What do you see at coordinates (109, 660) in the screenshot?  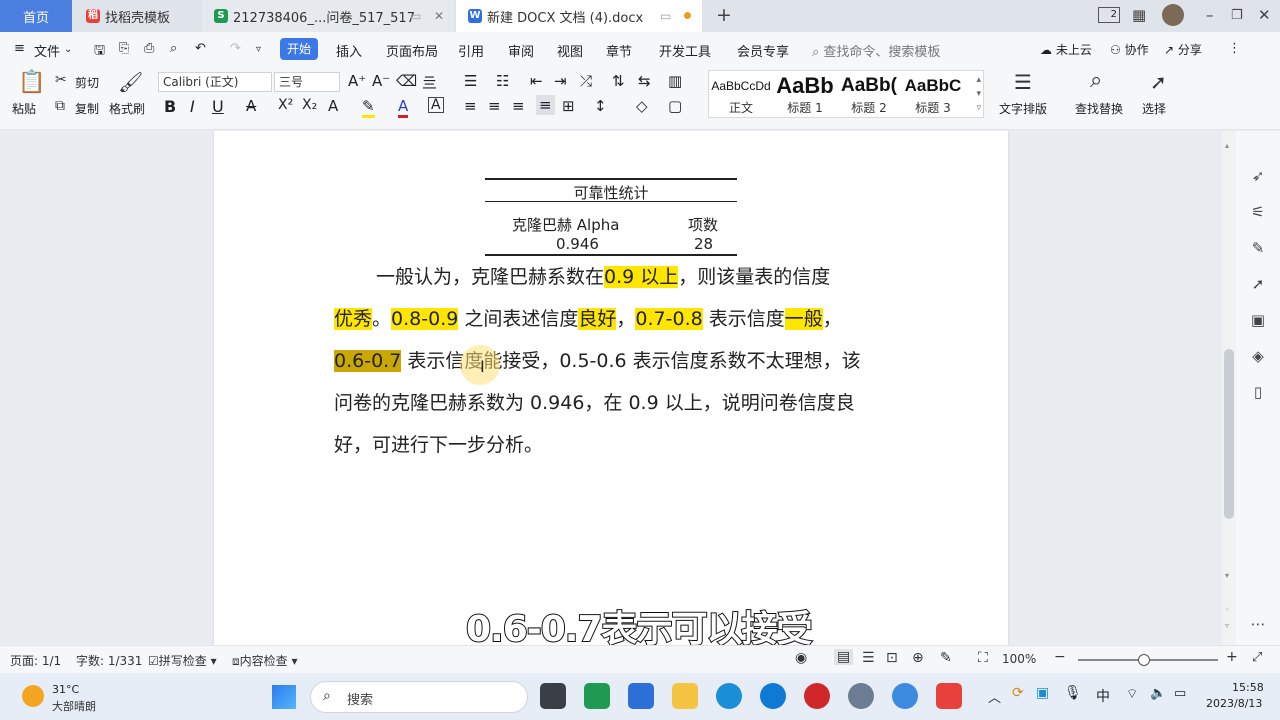 I see `word-count: 字数: 1/331` at bounding box center [109, 660].